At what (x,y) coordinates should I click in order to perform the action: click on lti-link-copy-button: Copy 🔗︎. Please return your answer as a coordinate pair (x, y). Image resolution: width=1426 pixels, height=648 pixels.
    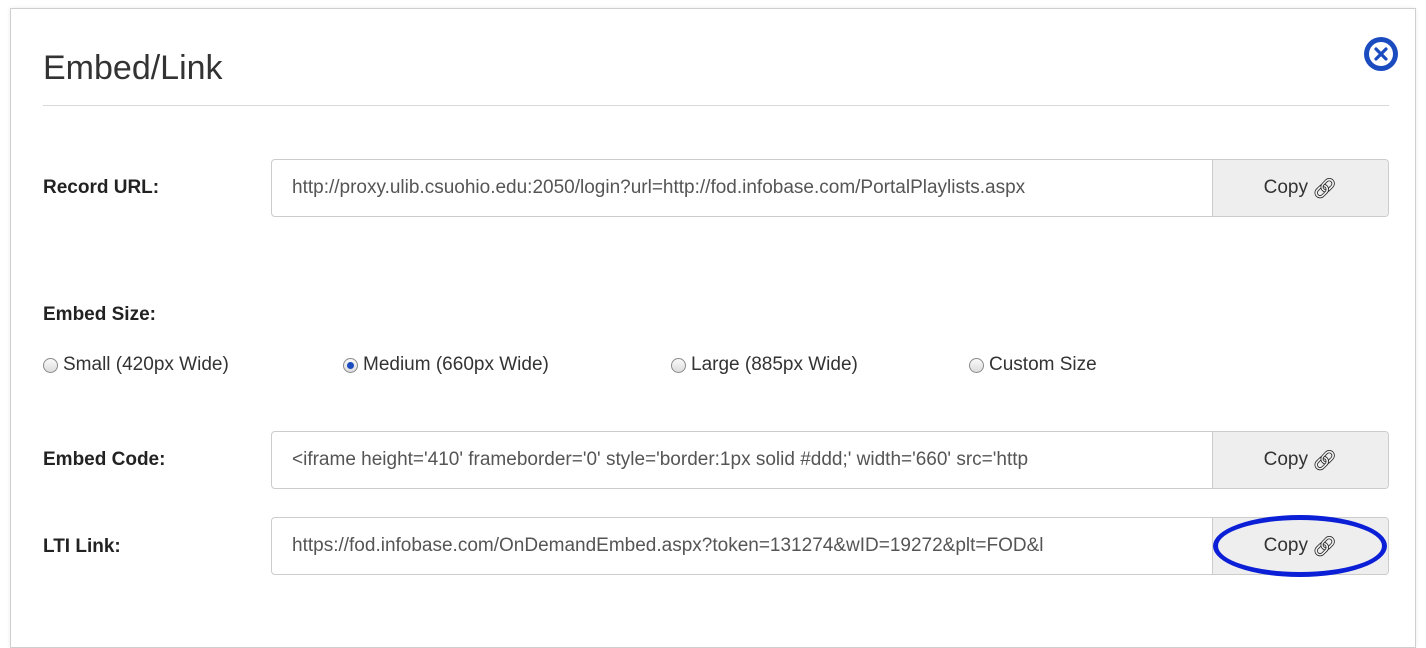
    Looking at the image, I should click on (1300, 546).